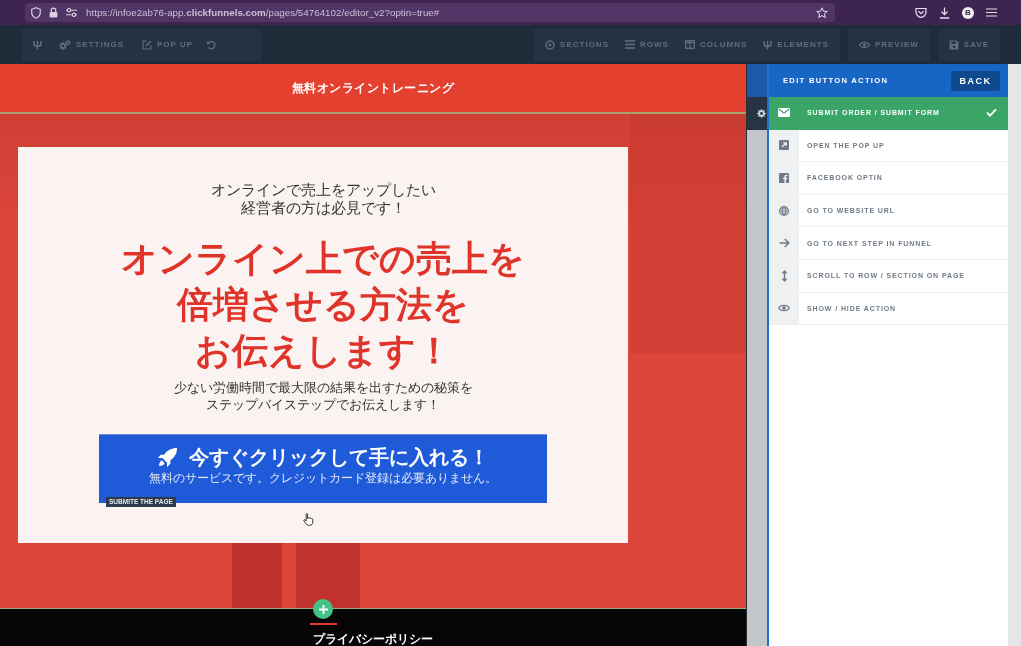 This screenshot has height=646, width=1021. What do you see at coordinates (373, 639) in the screenshot?
I see `footer-link: プライバシーポリシー` at bounding box center [373, 639].